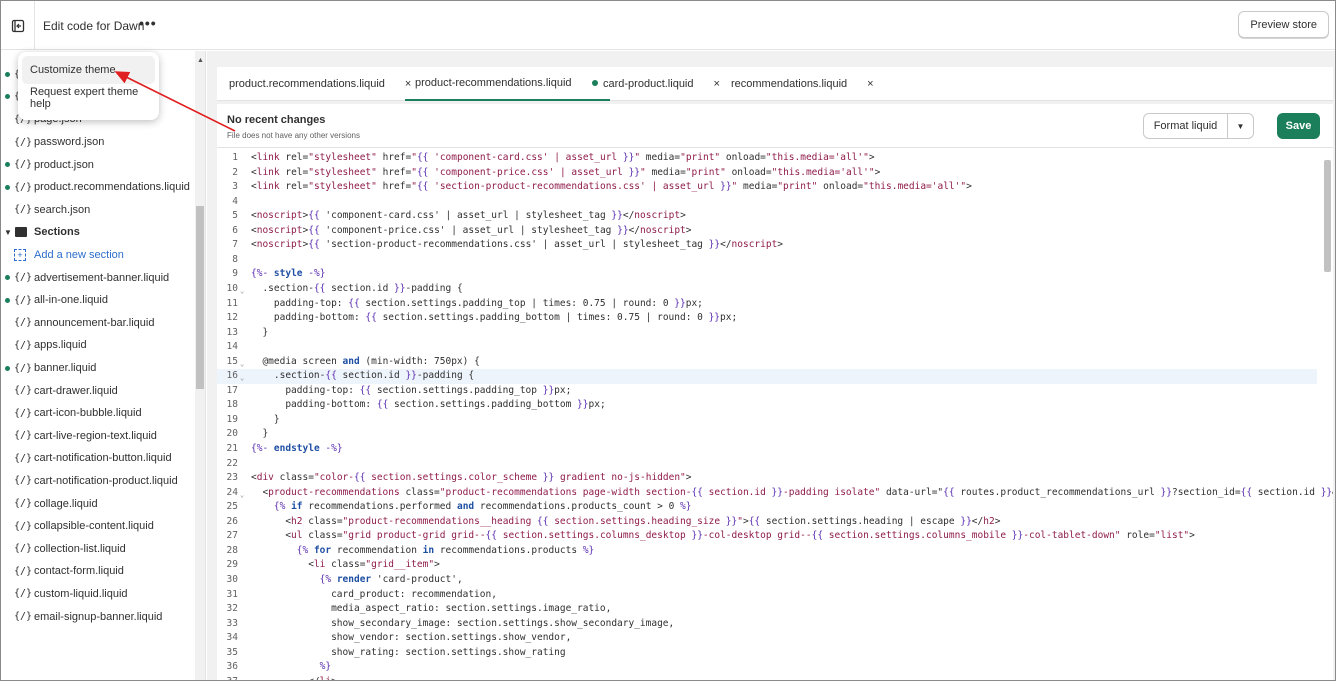  What do you see at coordinates (65, 368) in the screenshot?
I see `file-name: banner.liquid` at bounding box center [65, 368].